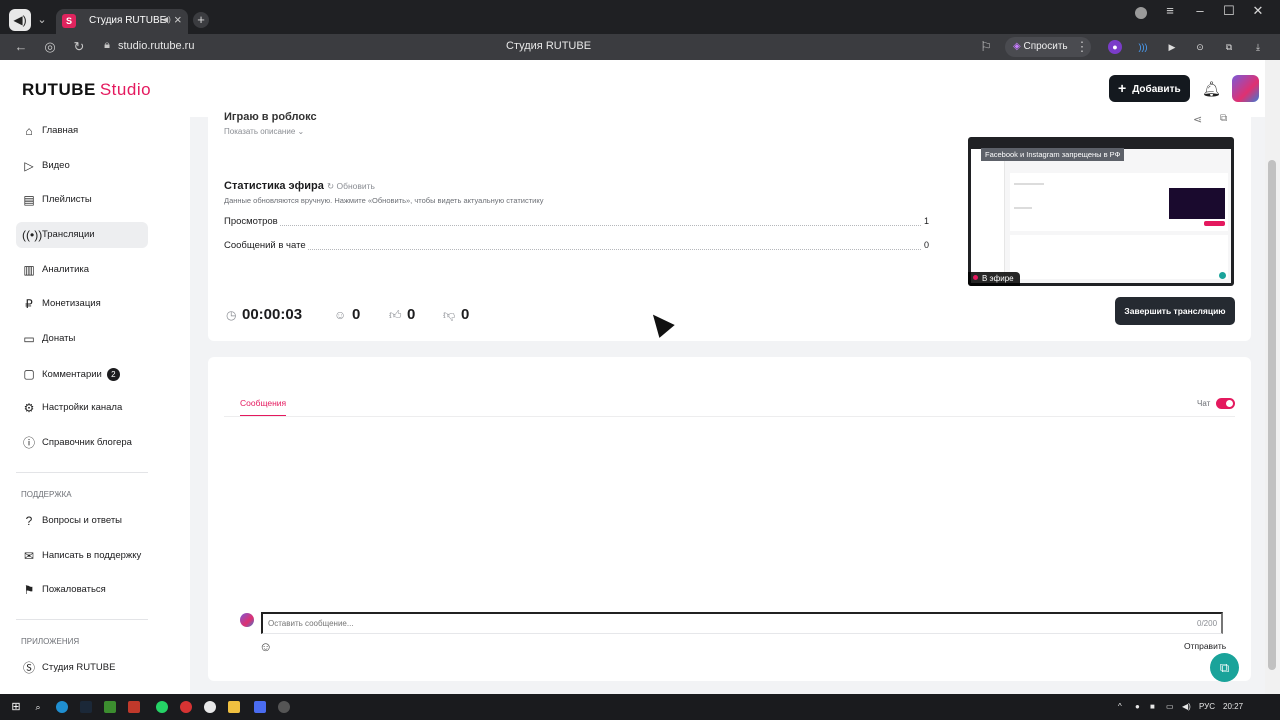 This screenshot has width=1280, height=720. Describe the element at coordinates (1115, 47) in the screenshot. I see `extension-icon: ●` at that location.